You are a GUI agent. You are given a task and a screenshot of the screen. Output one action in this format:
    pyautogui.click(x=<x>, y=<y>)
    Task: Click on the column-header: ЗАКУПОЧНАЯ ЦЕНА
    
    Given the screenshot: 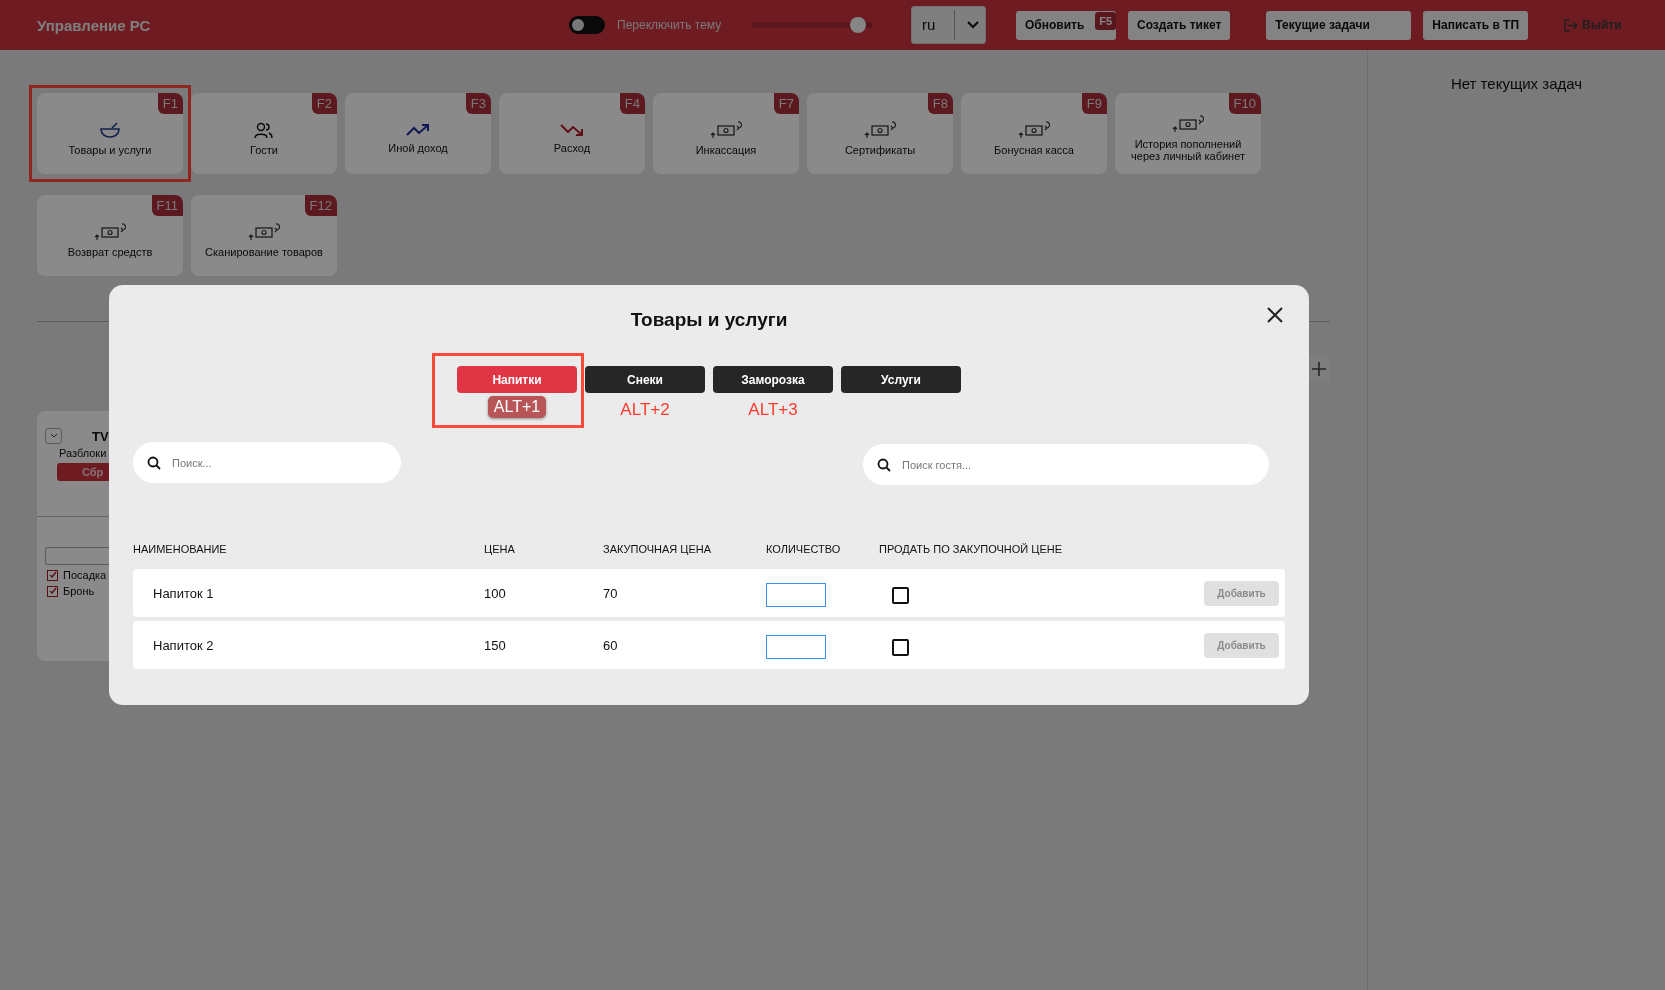 What is the action you would take?
    pyautogui.click(x=658, y=549)
    